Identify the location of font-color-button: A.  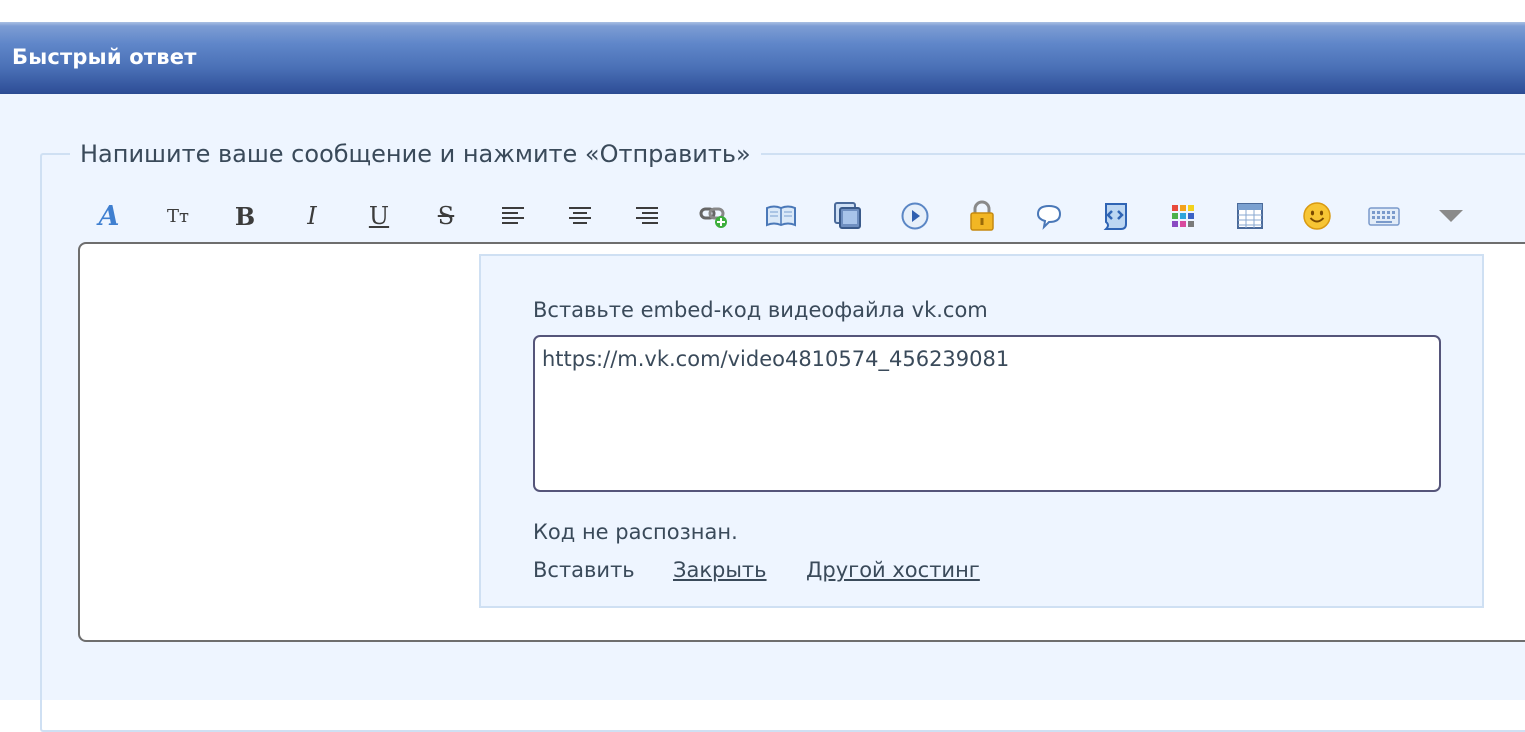
(109, 216).